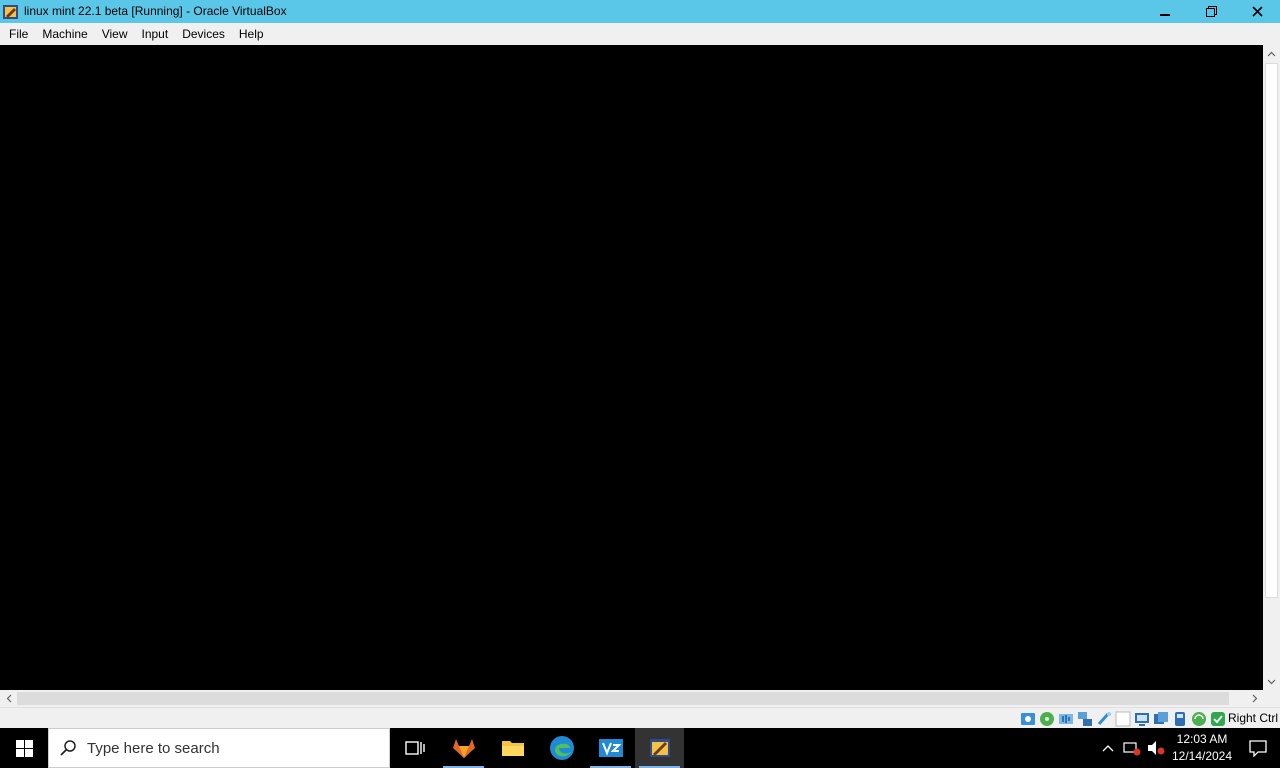  I want to click on network-tray-button, so click(1132, 748).